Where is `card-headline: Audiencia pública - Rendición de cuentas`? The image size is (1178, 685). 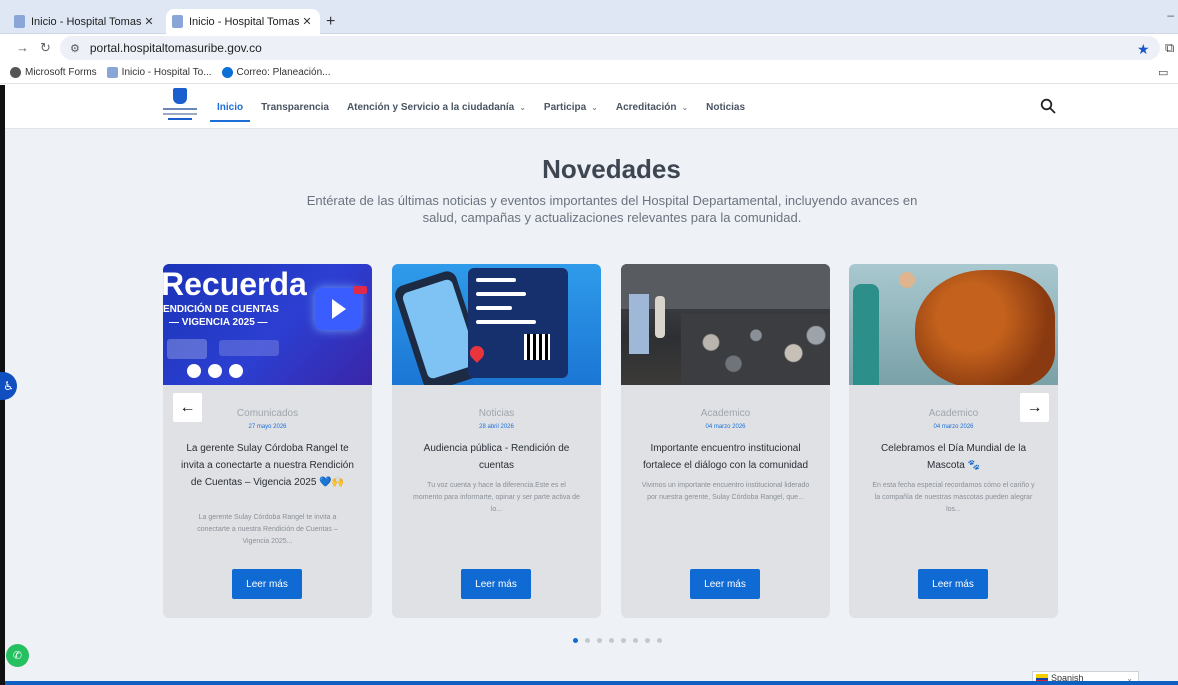 card-headline: Audiencia pública - Rendición de cuentas is located at coordinates (496, 457).